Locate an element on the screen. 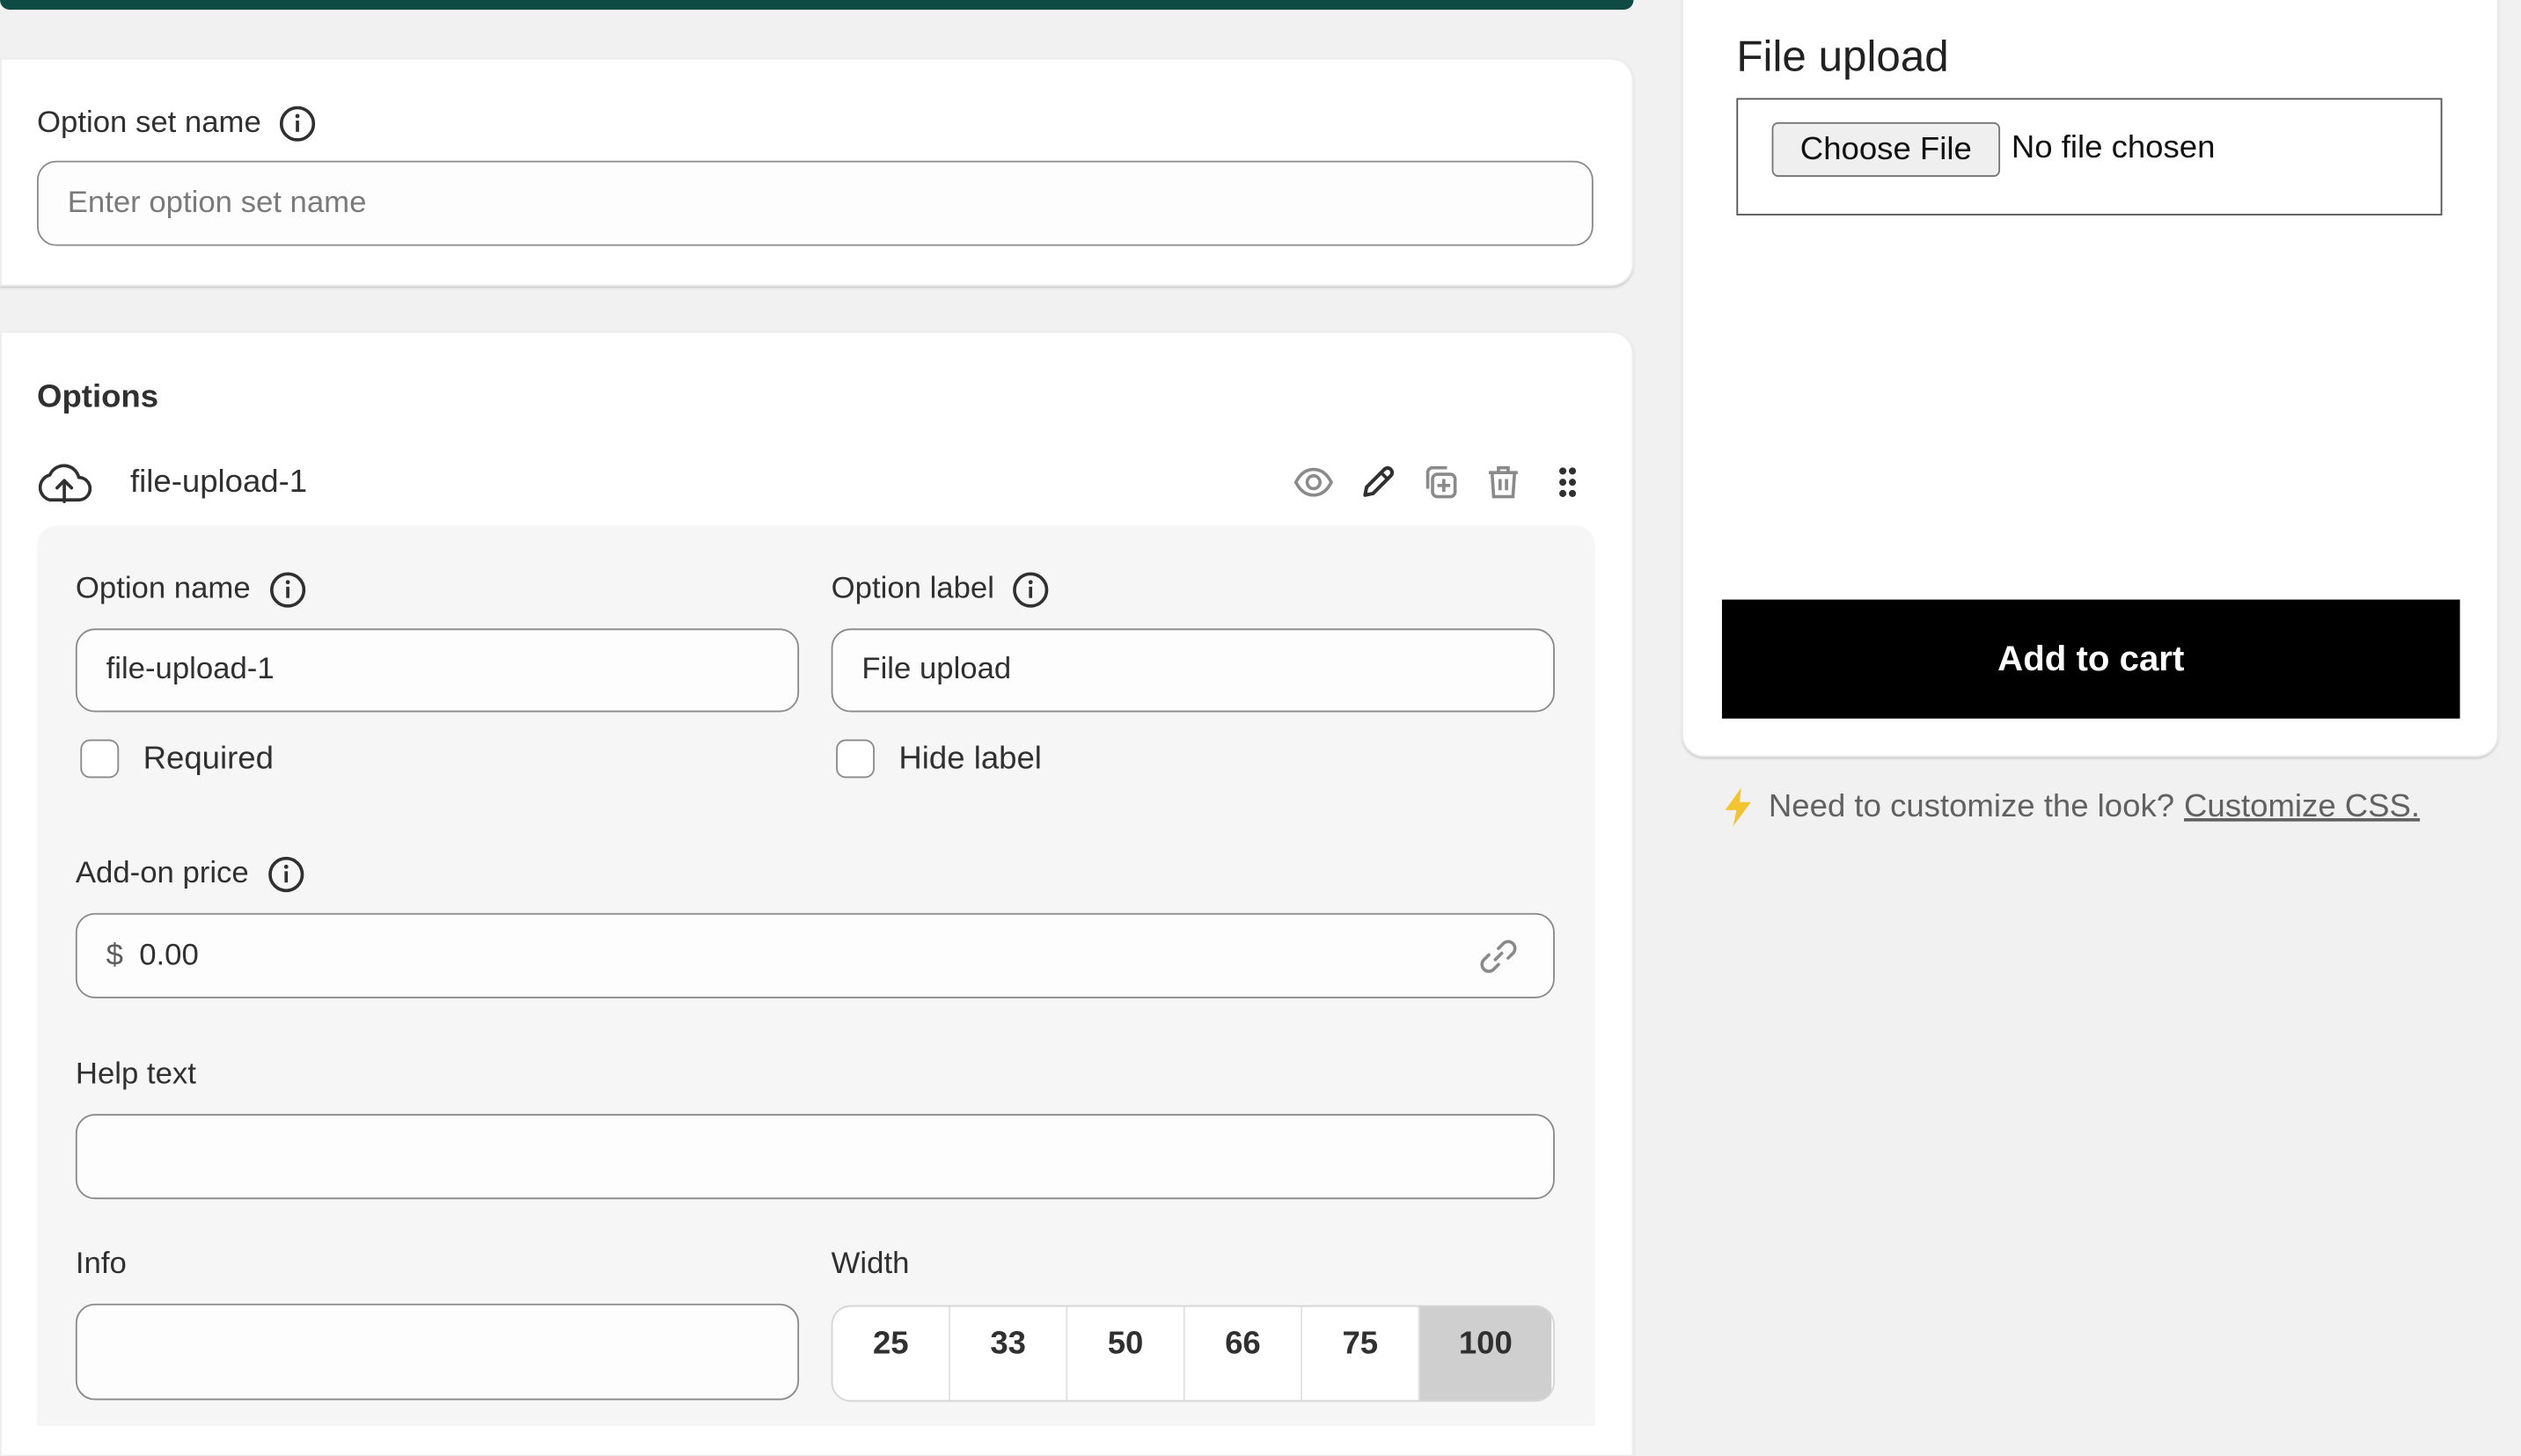 The image size is (2521, 1456). addon-price-input: $ 0.00 is located at coordinates (815, 955).